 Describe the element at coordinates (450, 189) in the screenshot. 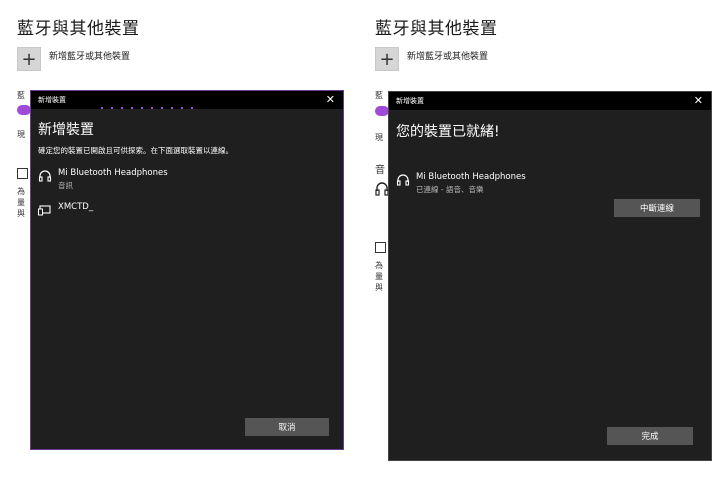

I see `device-status: 已連線 - 語音、音樂` at that location.